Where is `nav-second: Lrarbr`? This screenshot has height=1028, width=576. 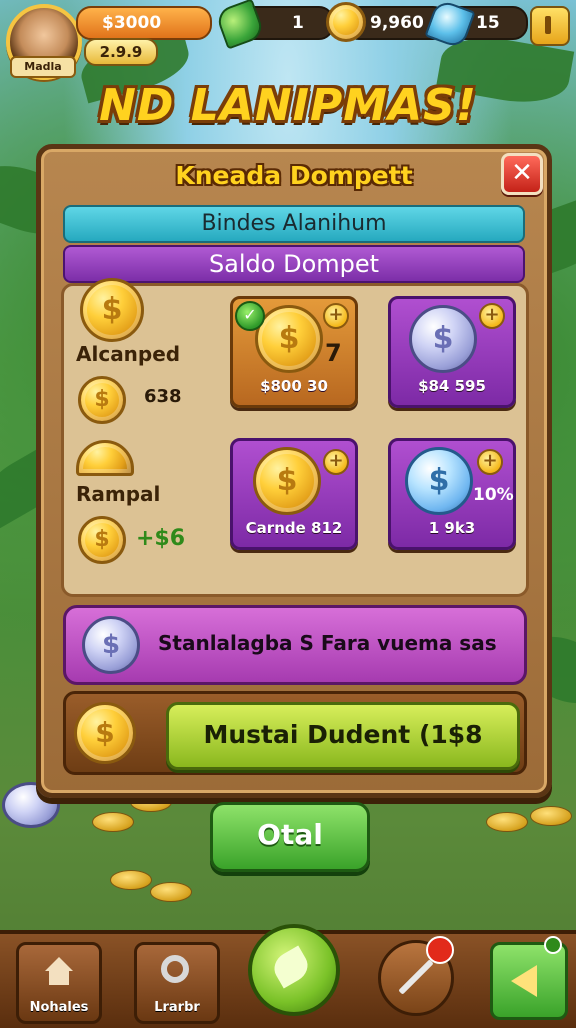 nav-second: Lrarbr is located at coordinates (177, 983).